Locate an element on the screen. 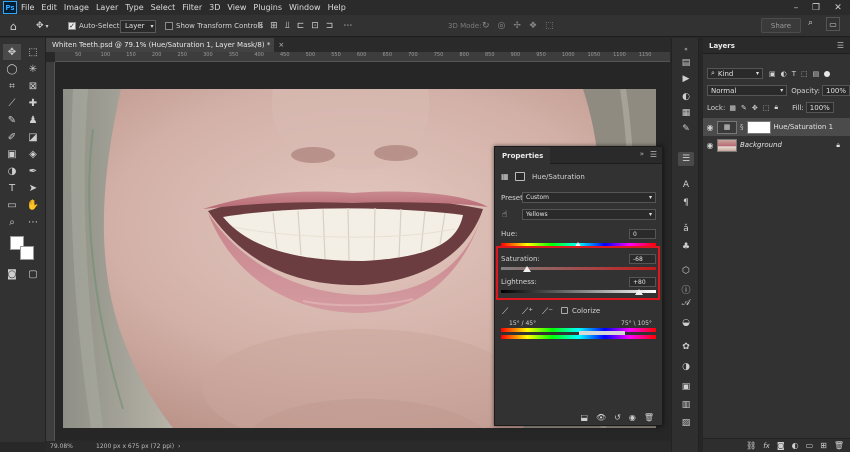 This screenshot has height=452, width=850. view-previous-icon: 👁︎ is located at coordinates (601, 417).